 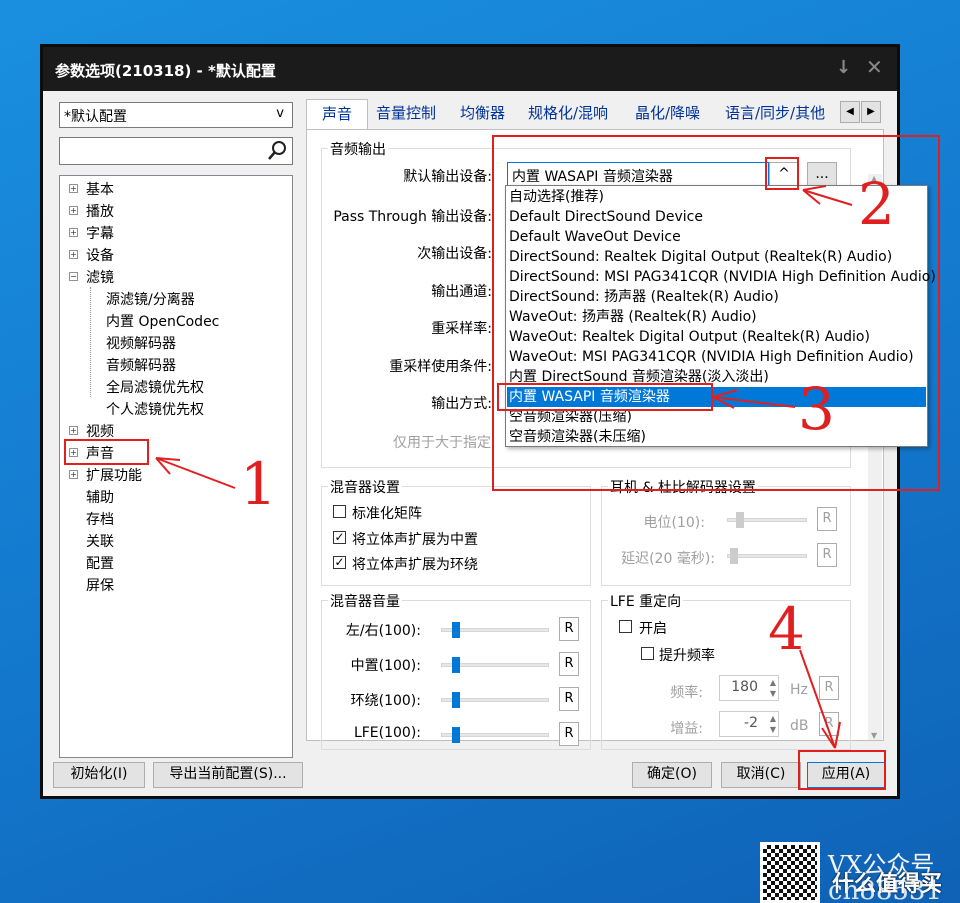 I want to click on expand-center-checkbox: ✓, so click(x=339, y=537).